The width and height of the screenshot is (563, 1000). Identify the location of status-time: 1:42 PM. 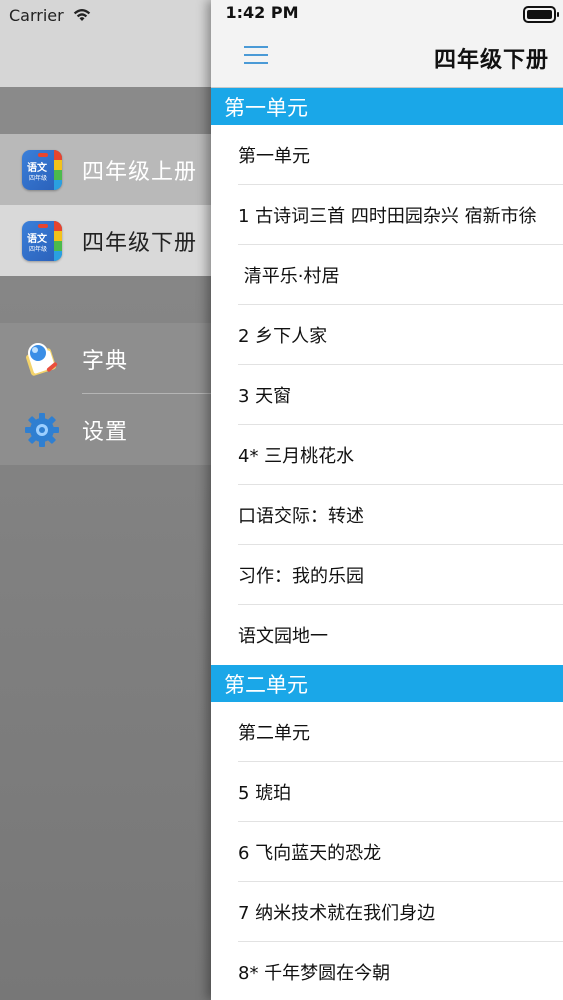
(262, 12).